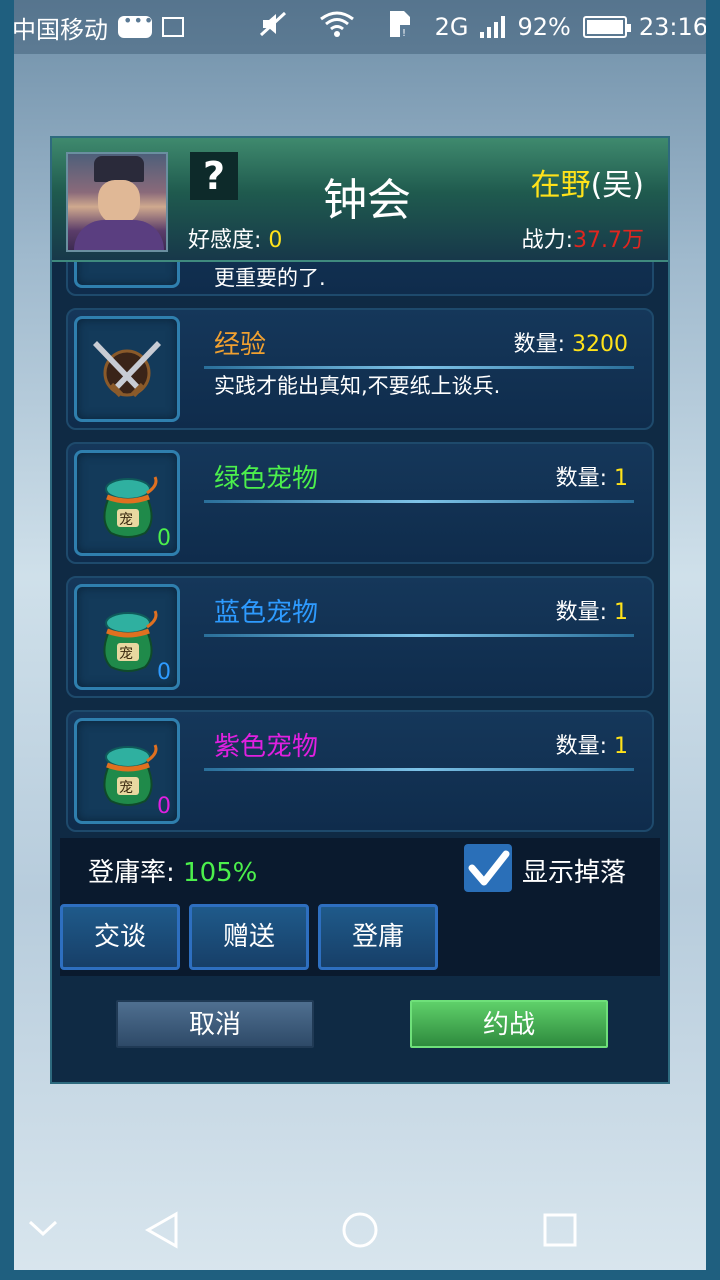 The height and width of the screenshot is (1280, 720). I want to click on affinity-value: 0, so click(275, 240).